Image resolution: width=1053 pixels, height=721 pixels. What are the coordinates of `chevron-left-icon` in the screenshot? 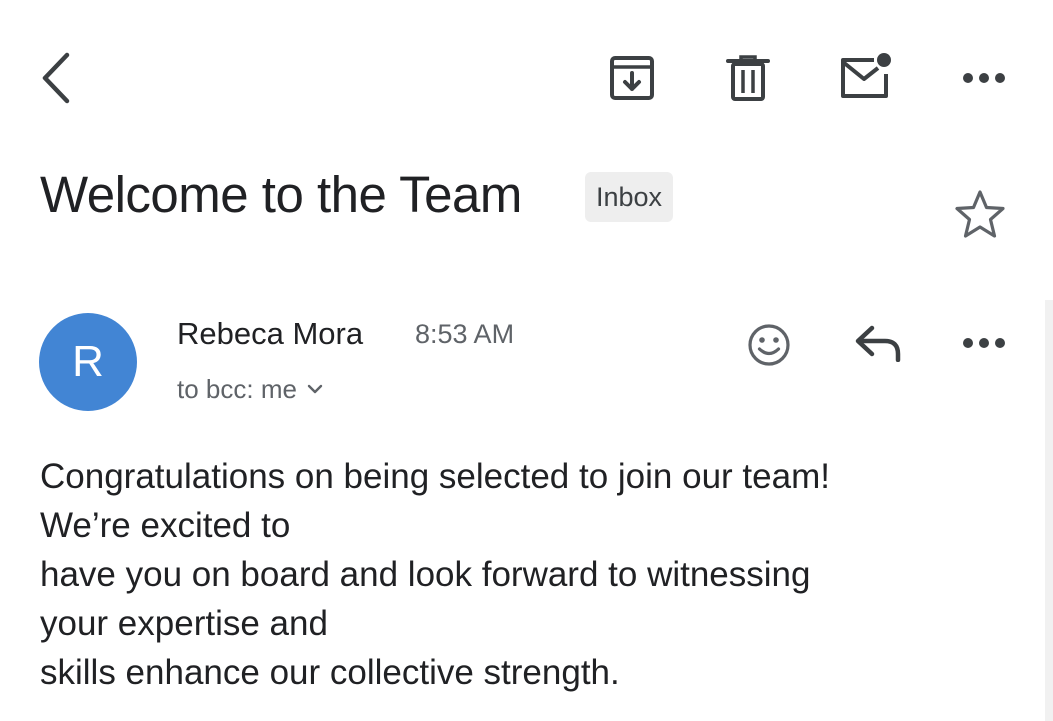 It's located at (56, 78).